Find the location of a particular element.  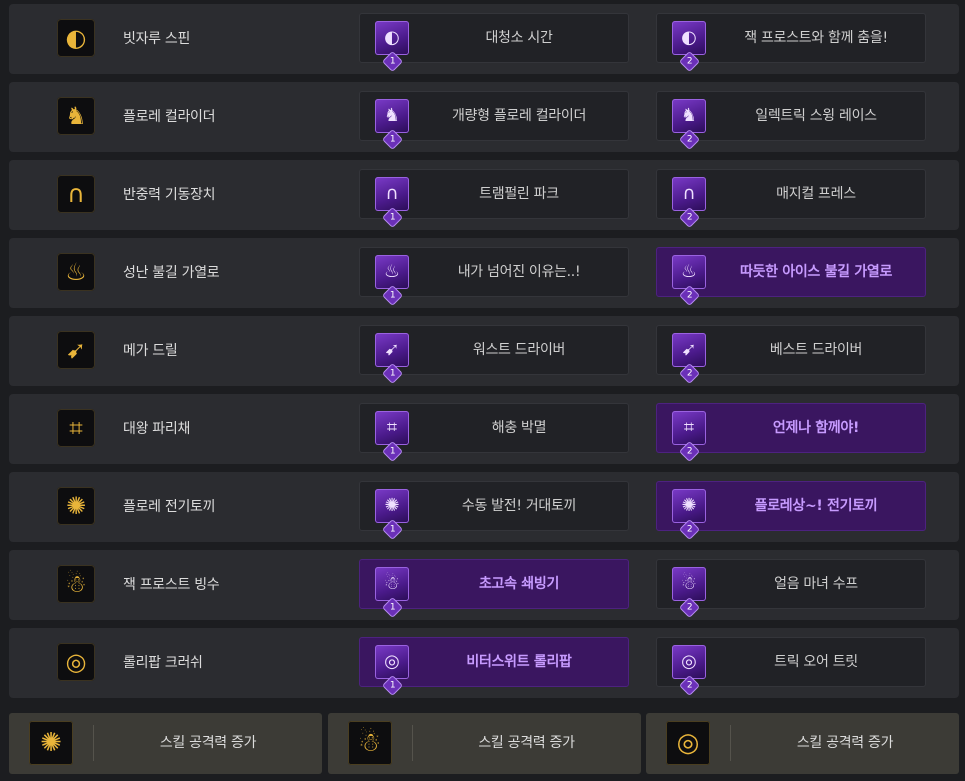

skill-row: ➹ 메가 드릴 ➹ 1 워스트 드라이버 ➹ 2 베스트 드라이버 is located at coordinates (484, 351).